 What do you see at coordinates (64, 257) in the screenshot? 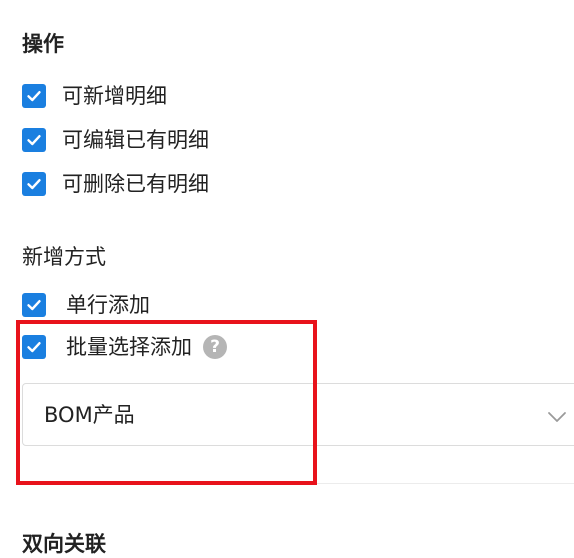
I see `add-mode-title: 新增方式` at bounding box center [64, 257].